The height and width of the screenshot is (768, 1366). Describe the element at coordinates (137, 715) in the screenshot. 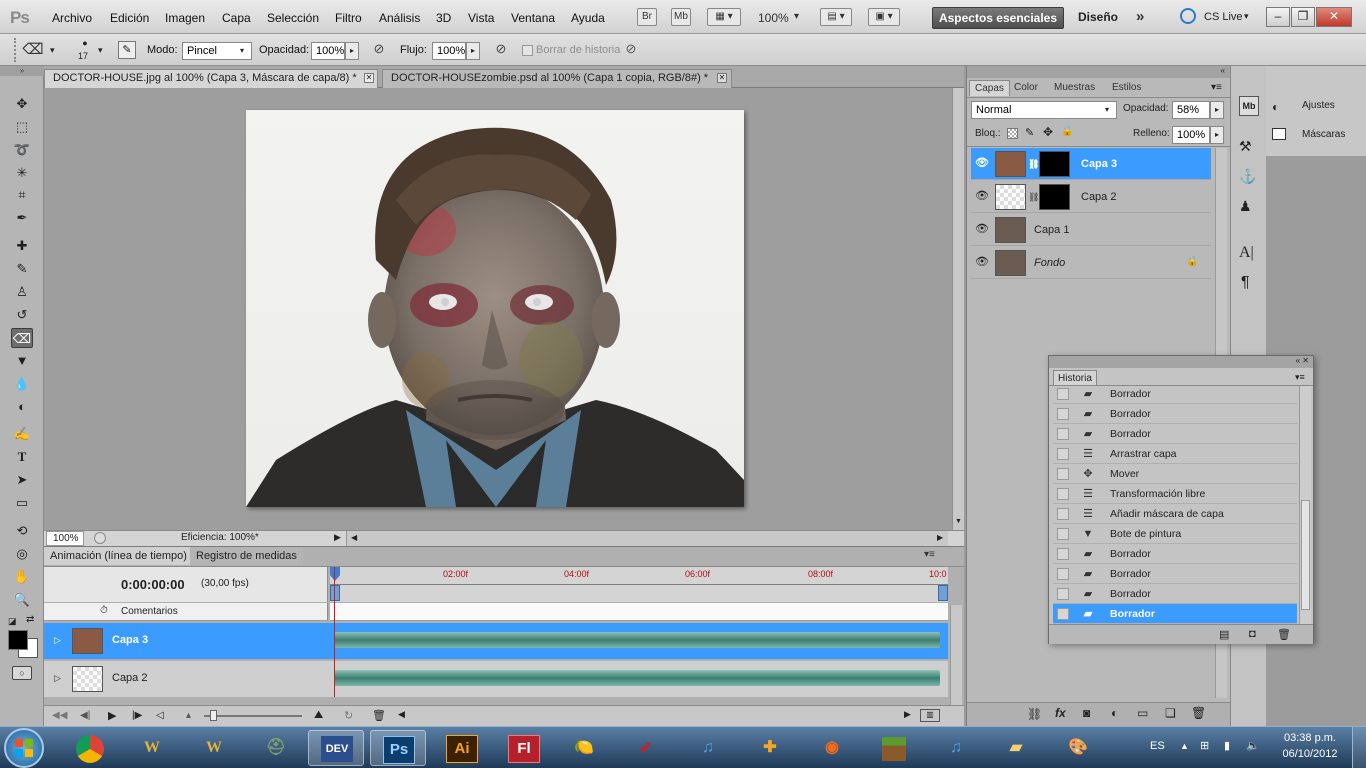

I see `next-frame-icon: |▶` at that location.